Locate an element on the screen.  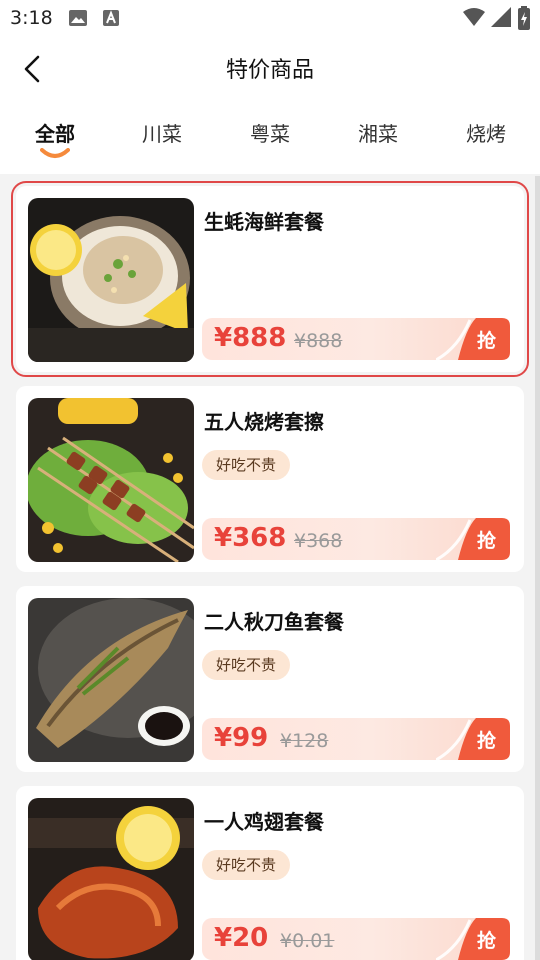
original-price: ¥0.01 is located at coordinates (307, 941).